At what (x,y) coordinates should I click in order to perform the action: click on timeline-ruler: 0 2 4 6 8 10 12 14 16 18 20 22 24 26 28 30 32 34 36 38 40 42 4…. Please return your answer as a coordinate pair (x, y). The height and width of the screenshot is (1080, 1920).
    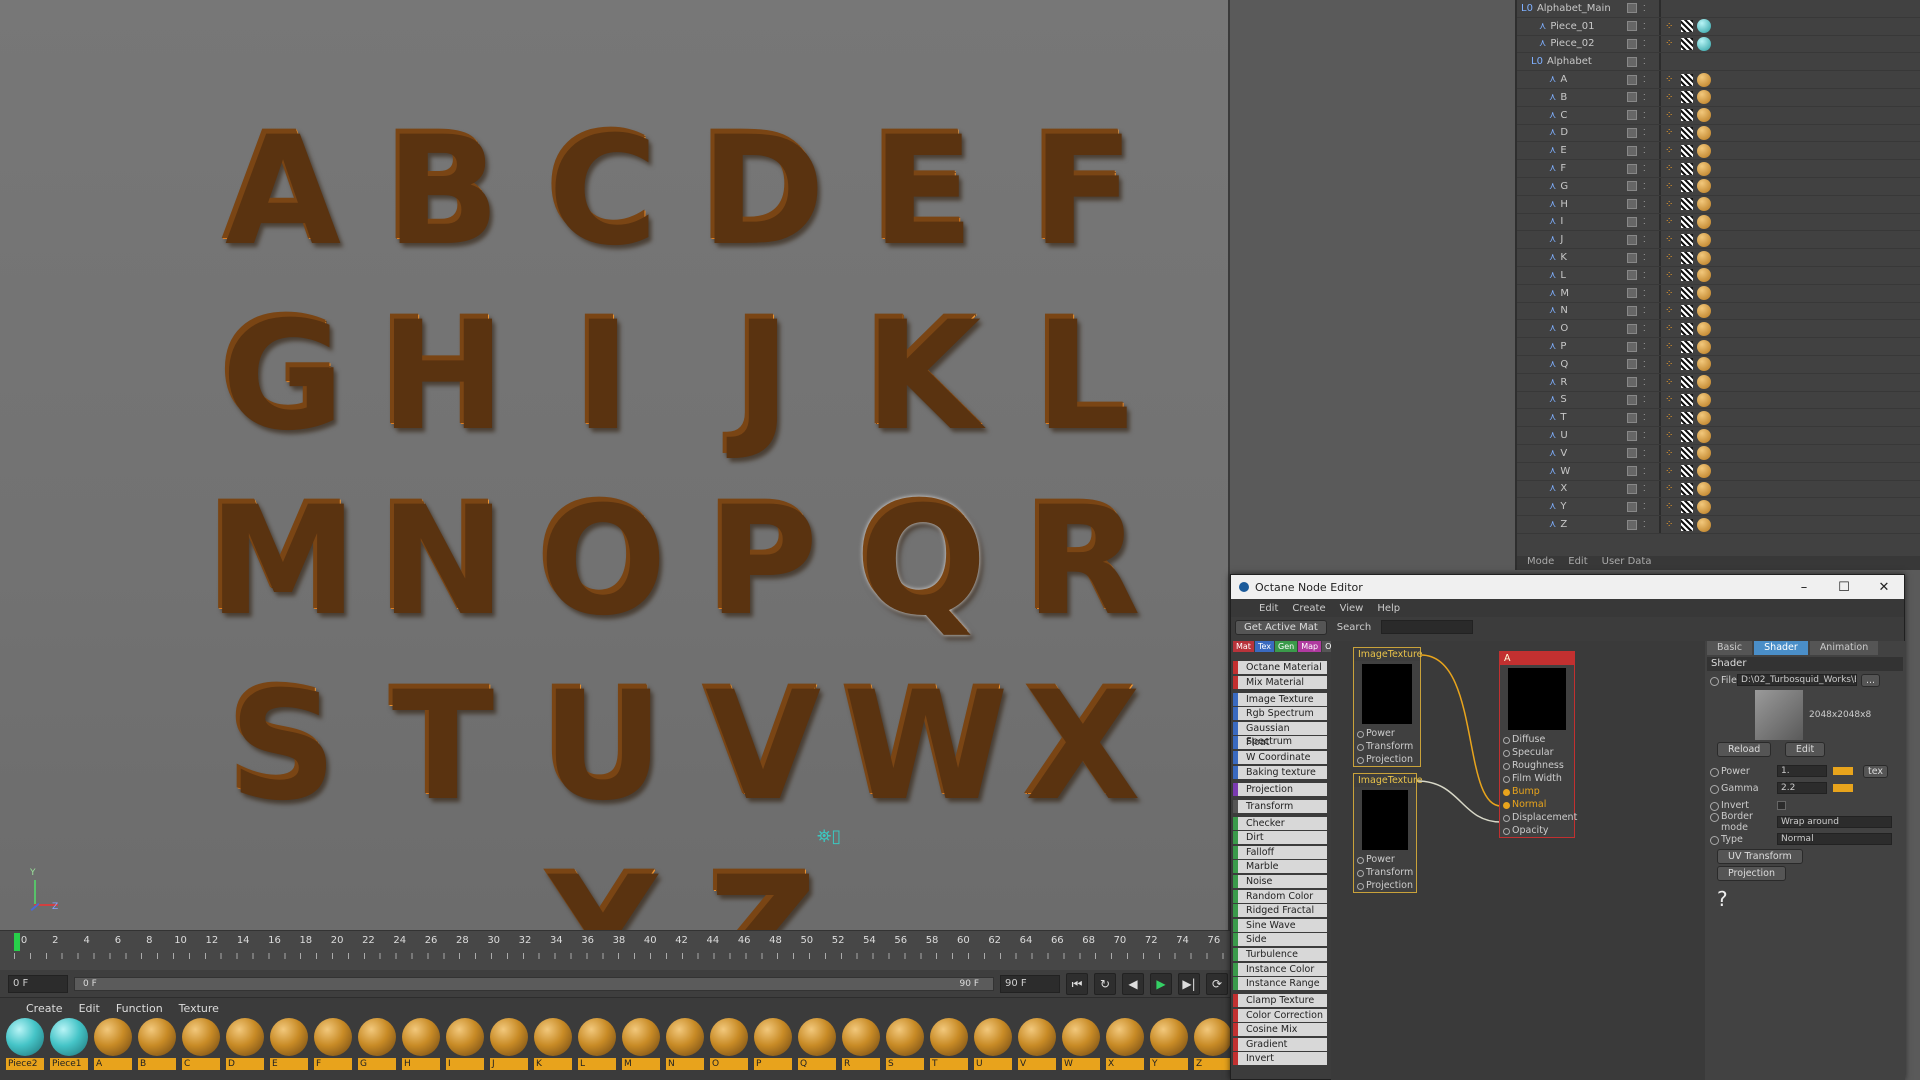
    Looking at the image, I should click on (619, 945).